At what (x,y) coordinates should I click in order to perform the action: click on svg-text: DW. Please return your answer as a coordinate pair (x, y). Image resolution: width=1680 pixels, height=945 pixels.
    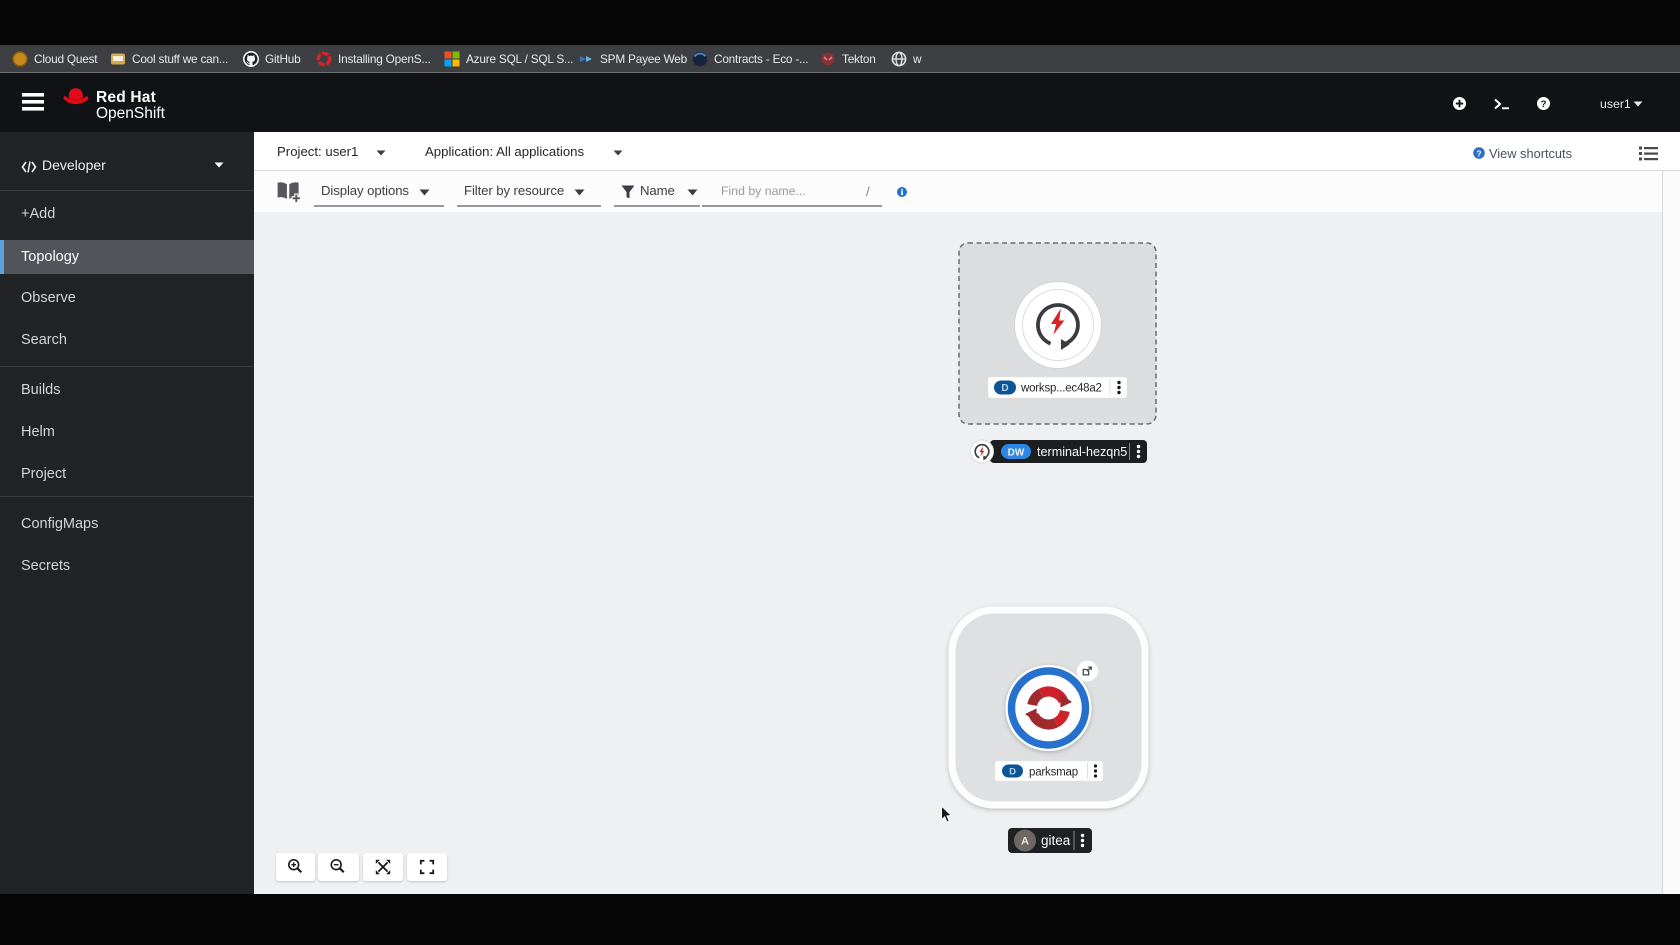
    Looking at the image, I should click on (1016, 453).